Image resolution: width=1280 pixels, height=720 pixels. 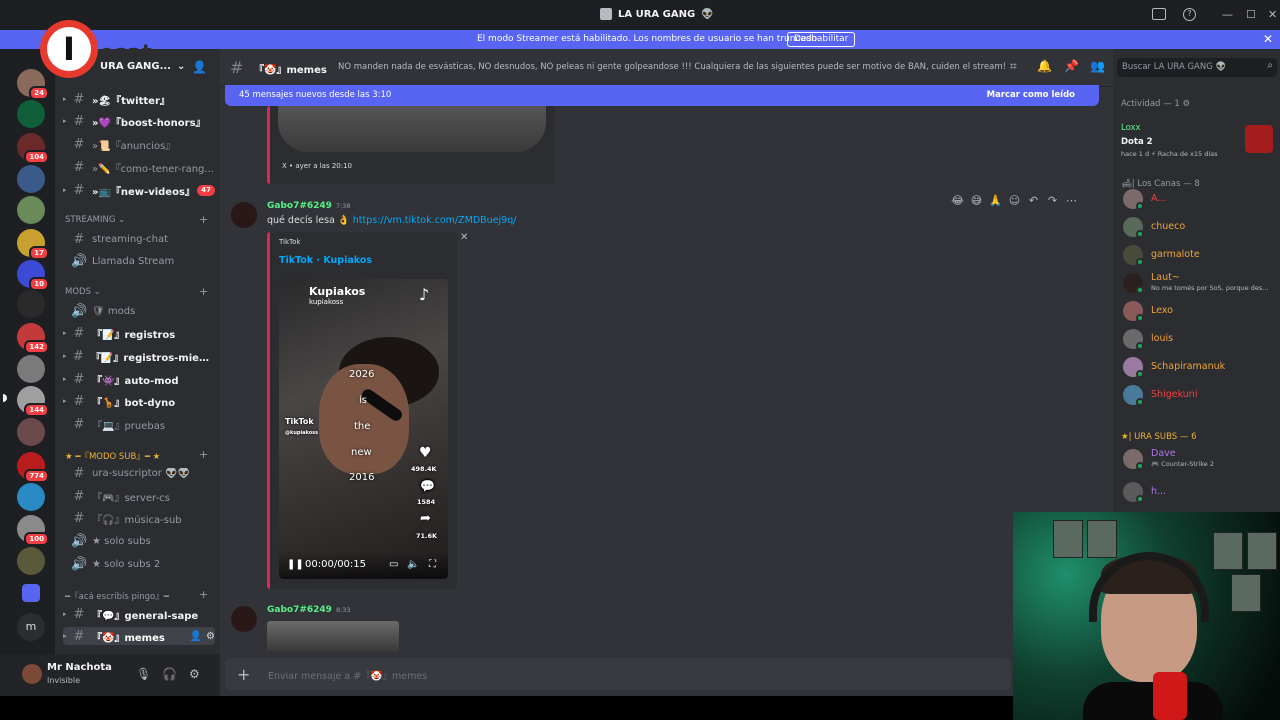 What do you see at coordinates (427, 486) in the screenshot?
I see `comment-icon: 💬` at bounding box center [427, 486].